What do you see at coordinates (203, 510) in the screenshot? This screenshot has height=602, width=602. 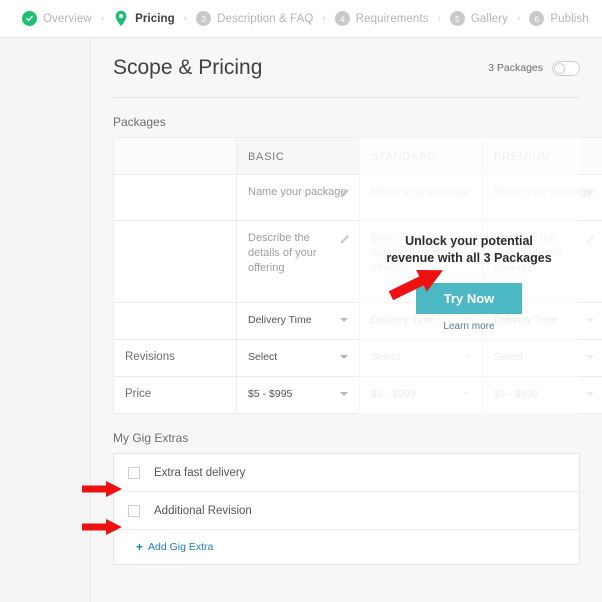 I see `gig-extra-label: Additional Revision` at bounding box center [203, 510].